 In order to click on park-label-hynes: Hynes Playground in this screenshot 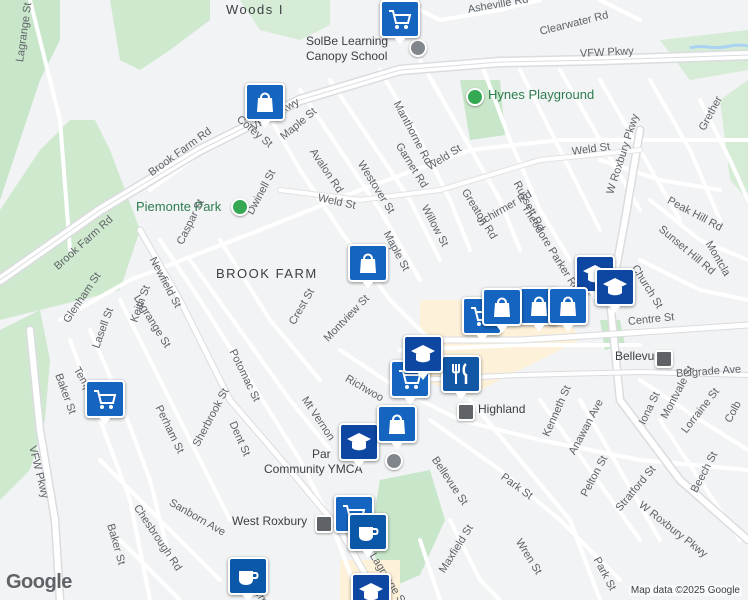, I will do `click(541, 94)`.